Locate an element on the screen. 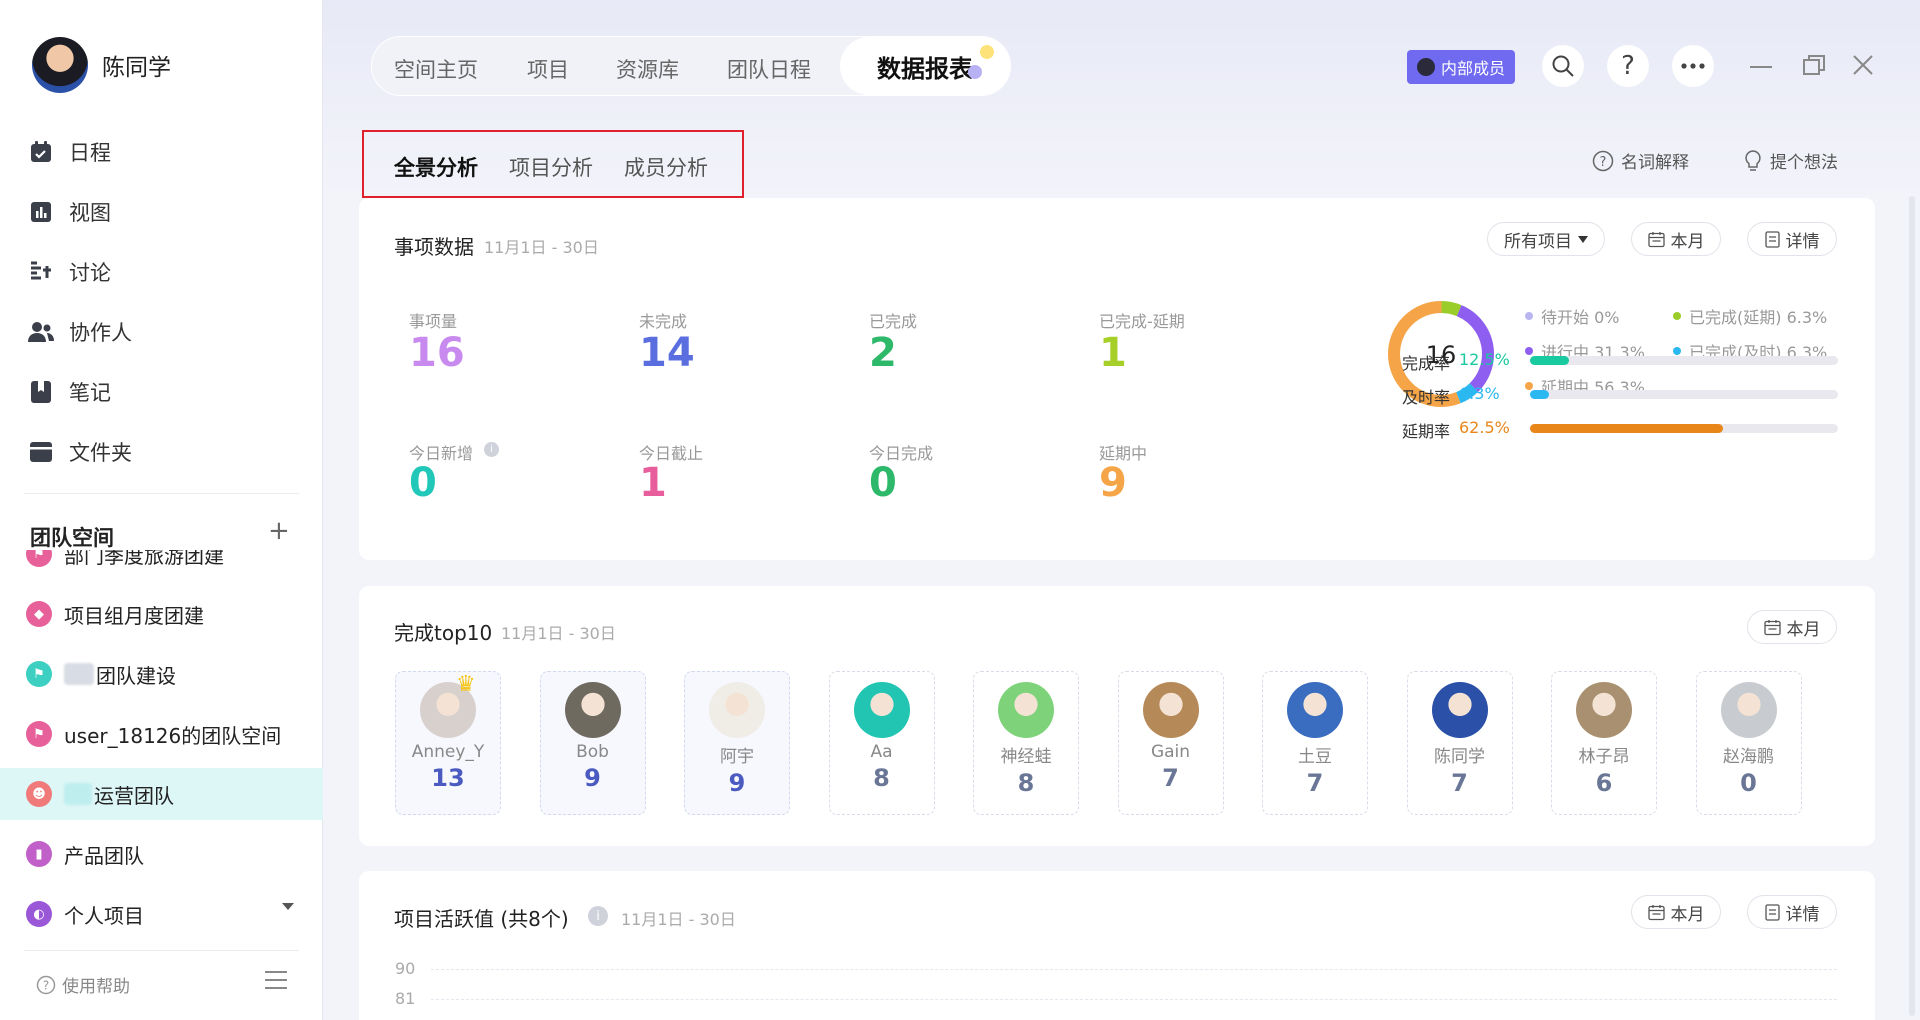 The image size is (1920, 1020). member-name: Anney_Y is located at coordinates (448, 752).